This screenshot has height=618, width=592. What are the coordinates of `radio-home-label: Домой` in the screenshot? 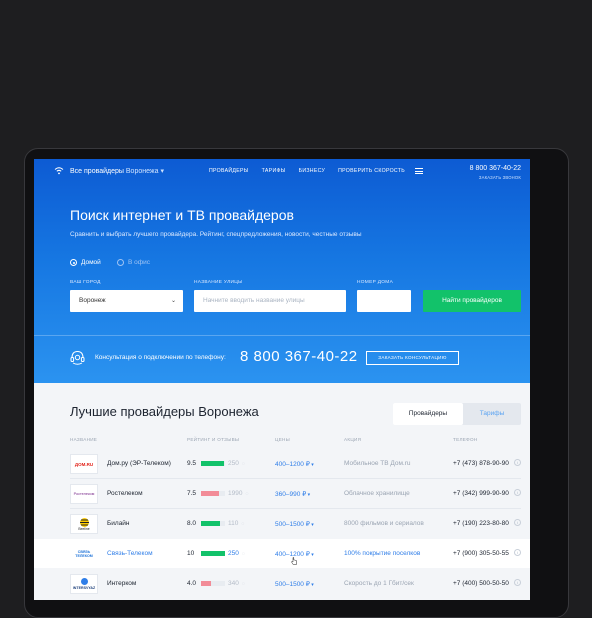 It's located at (91, 262).